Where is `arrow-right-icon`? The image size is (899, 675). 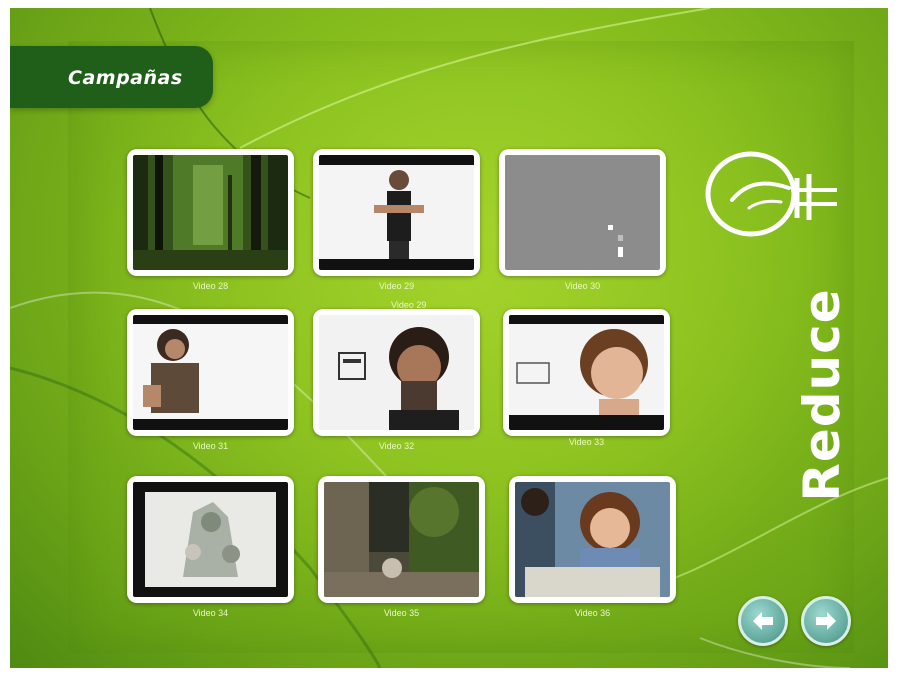
arrow-right-icon is located at coordinates (826, 621).